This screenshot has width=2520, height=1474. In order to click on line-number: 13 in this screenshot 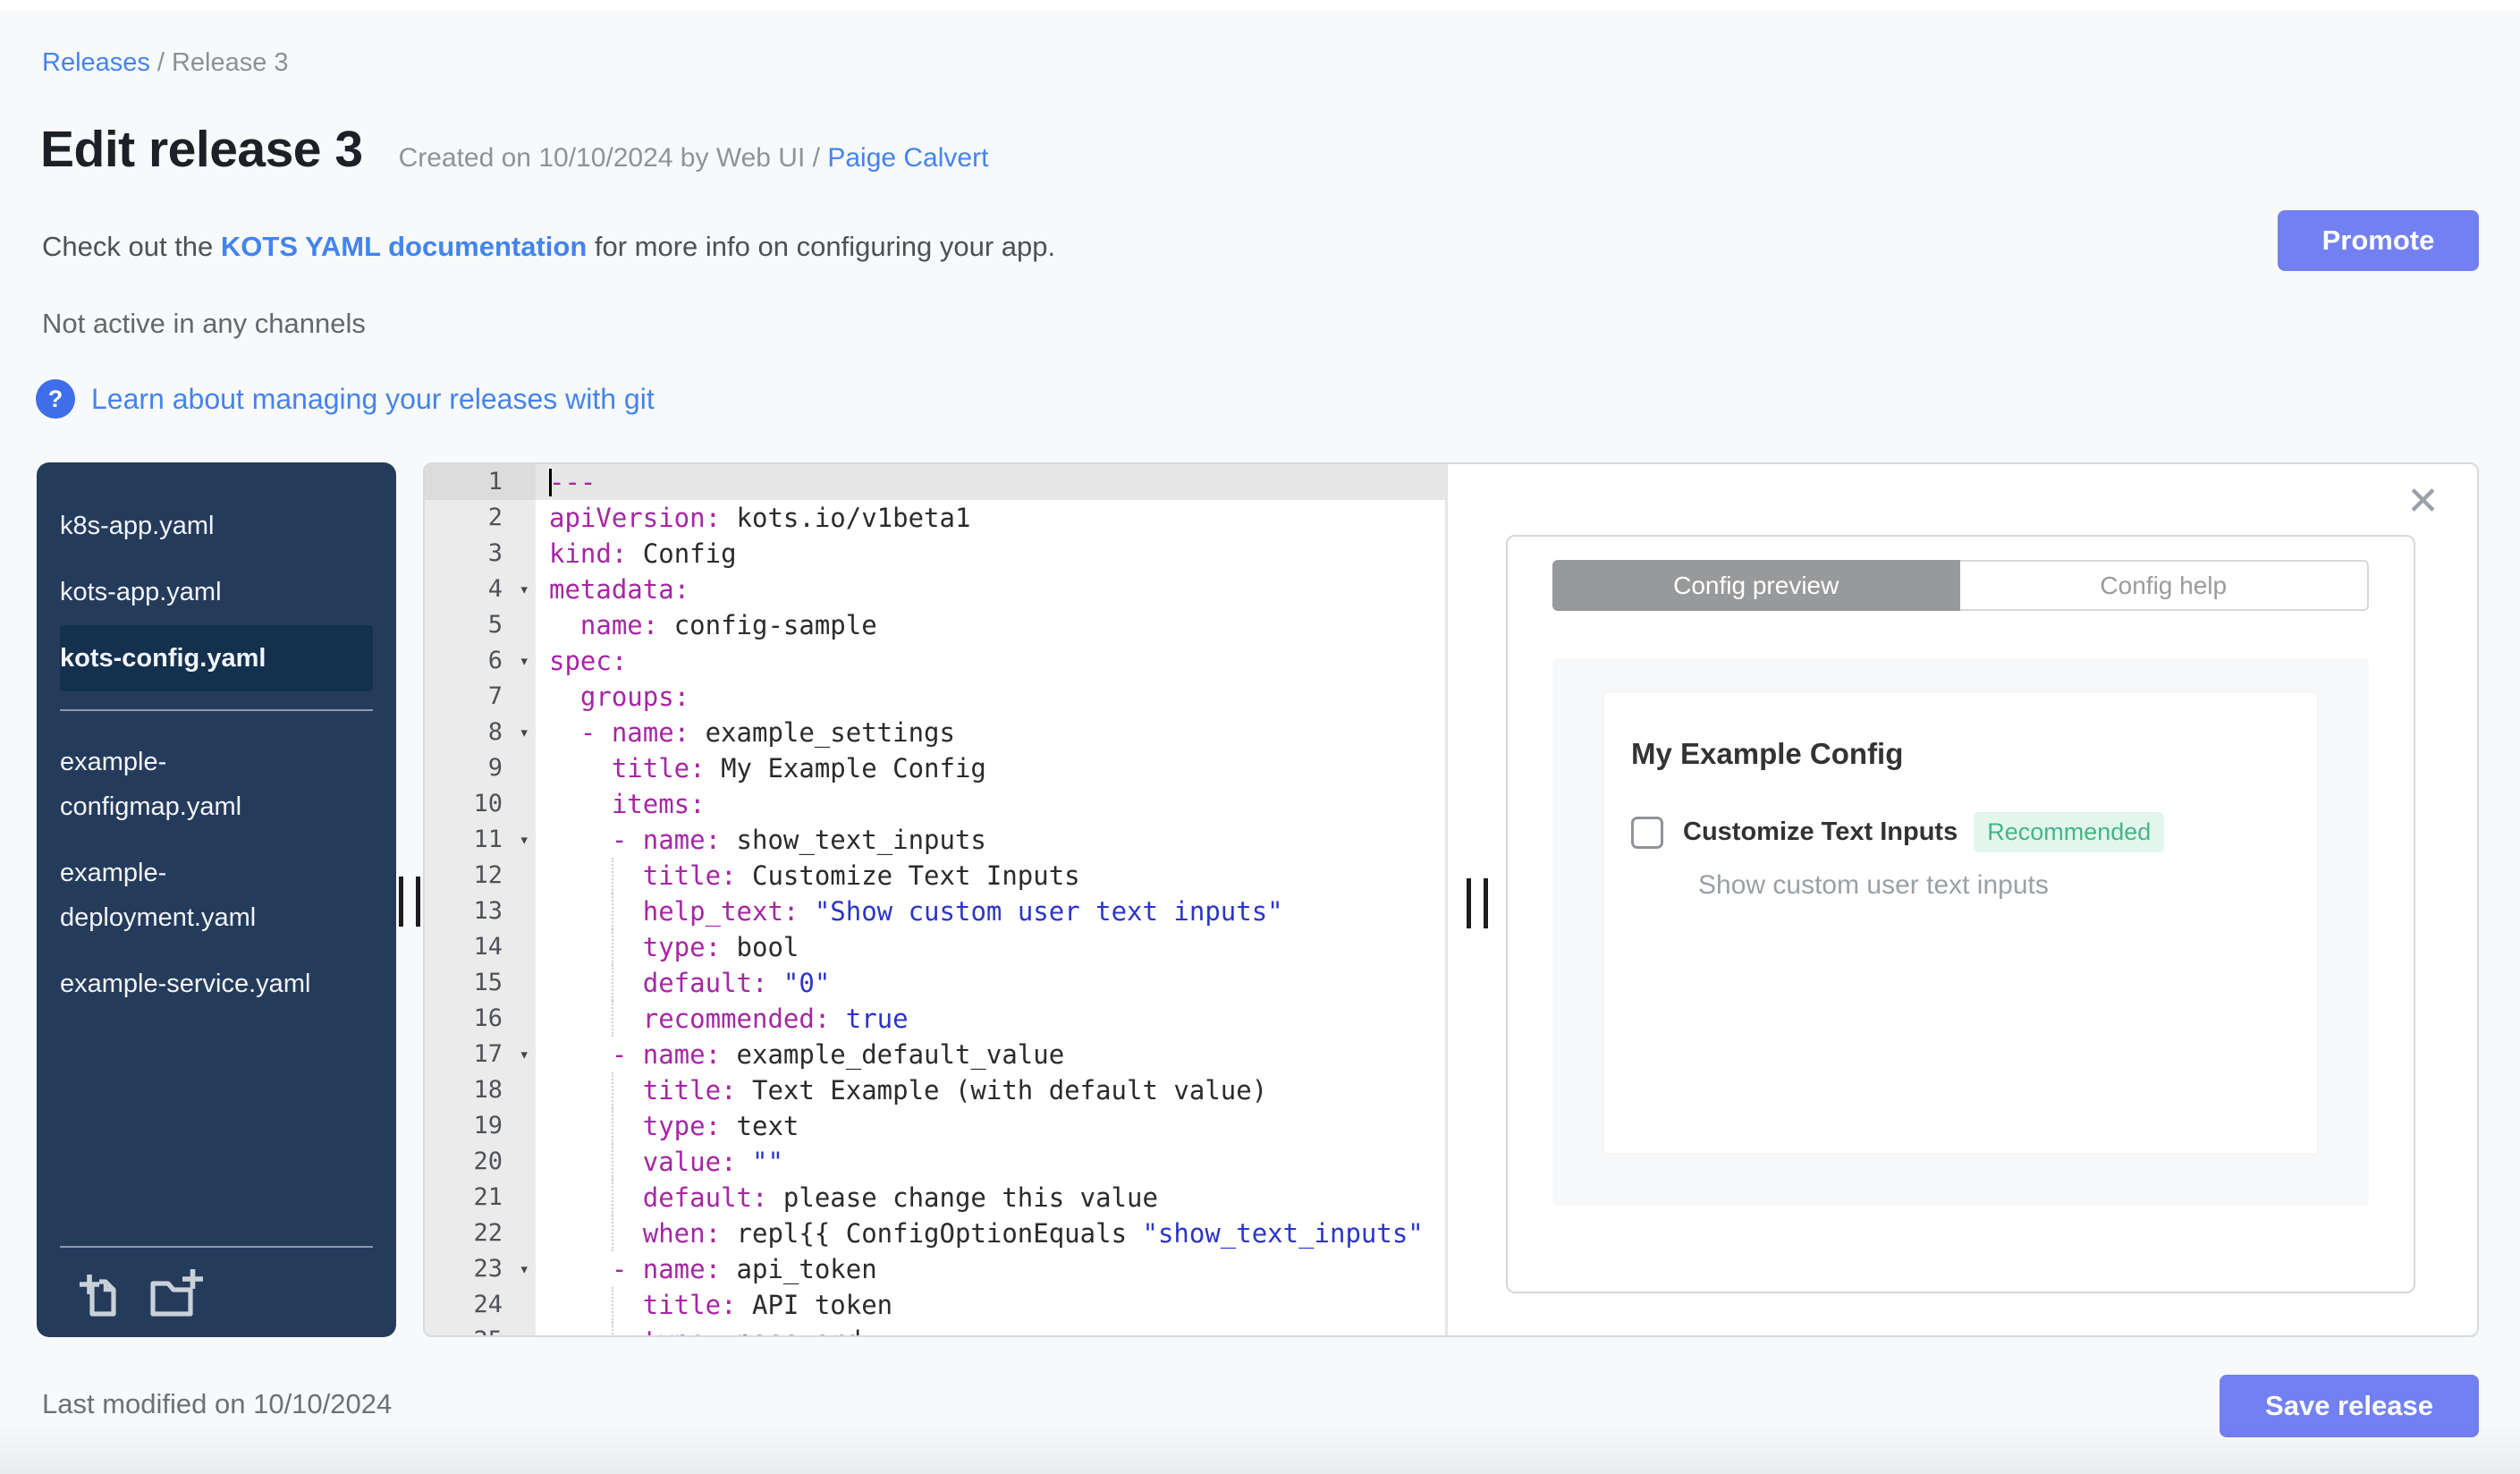, I will do `click(480, 911)`.